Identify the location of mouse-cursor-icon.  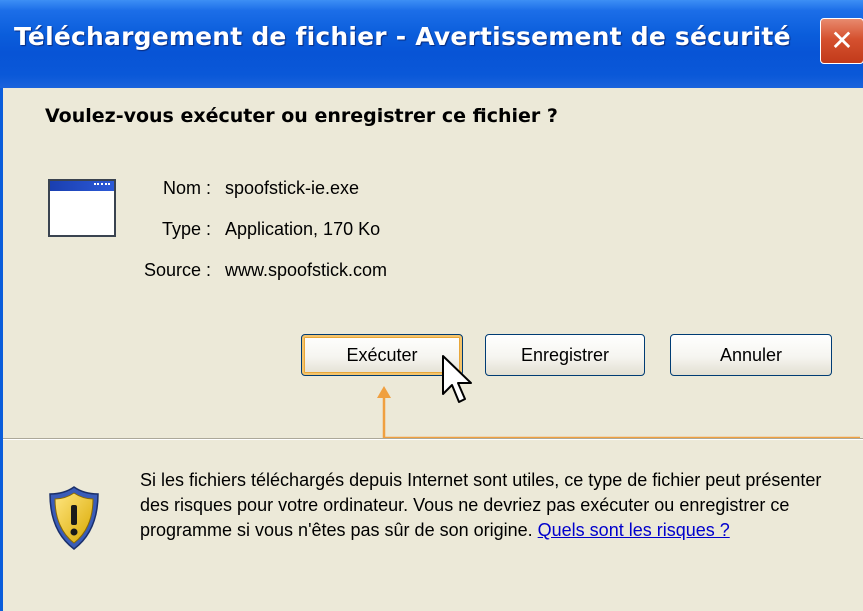
(457, 379).